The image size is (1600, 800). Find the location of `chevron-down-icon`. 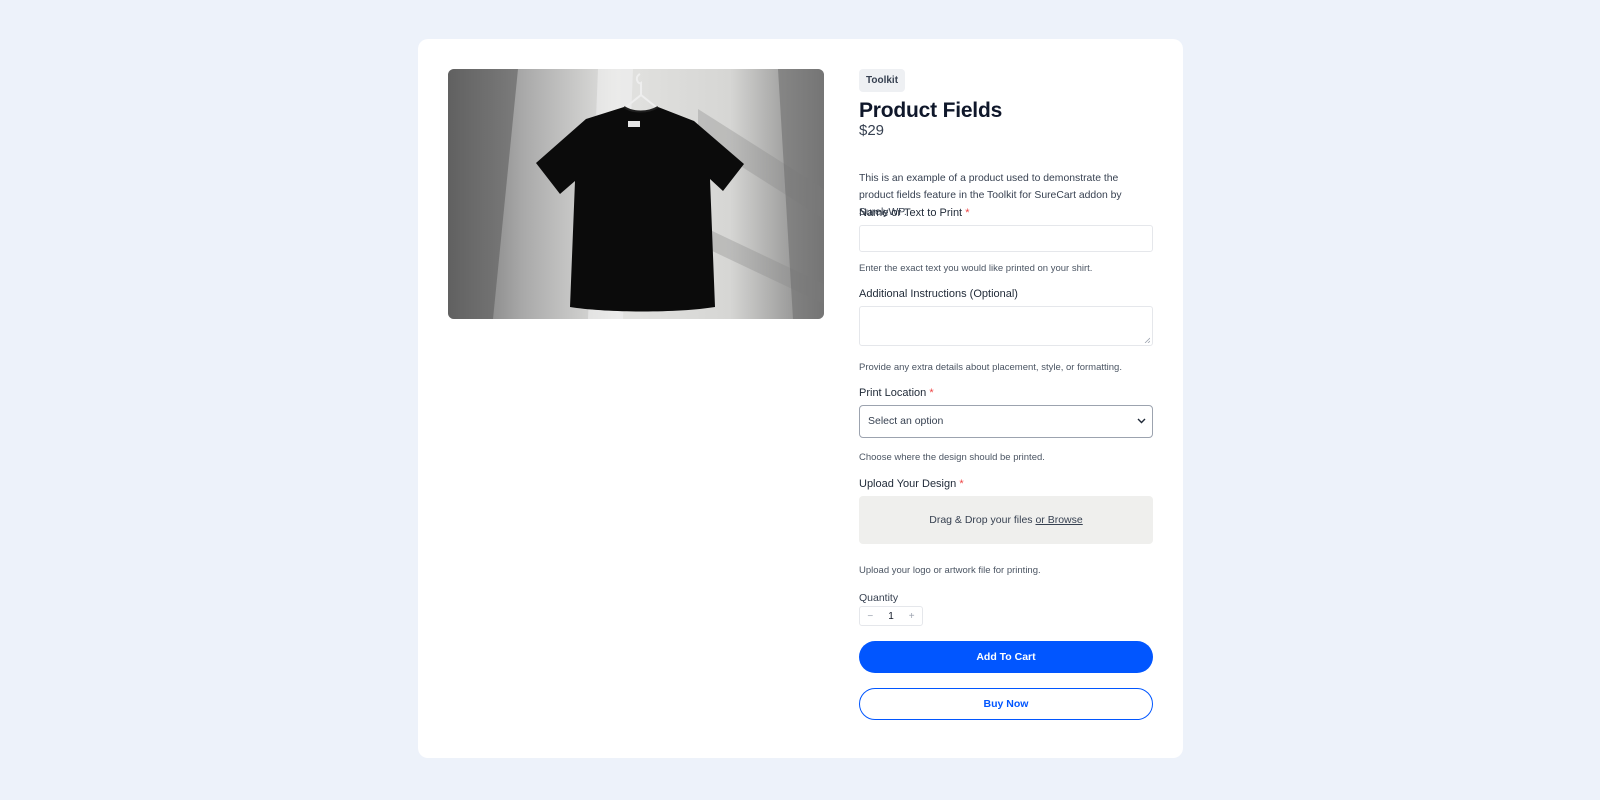

chevron-down-icon is located at coordinates (1141, 421).